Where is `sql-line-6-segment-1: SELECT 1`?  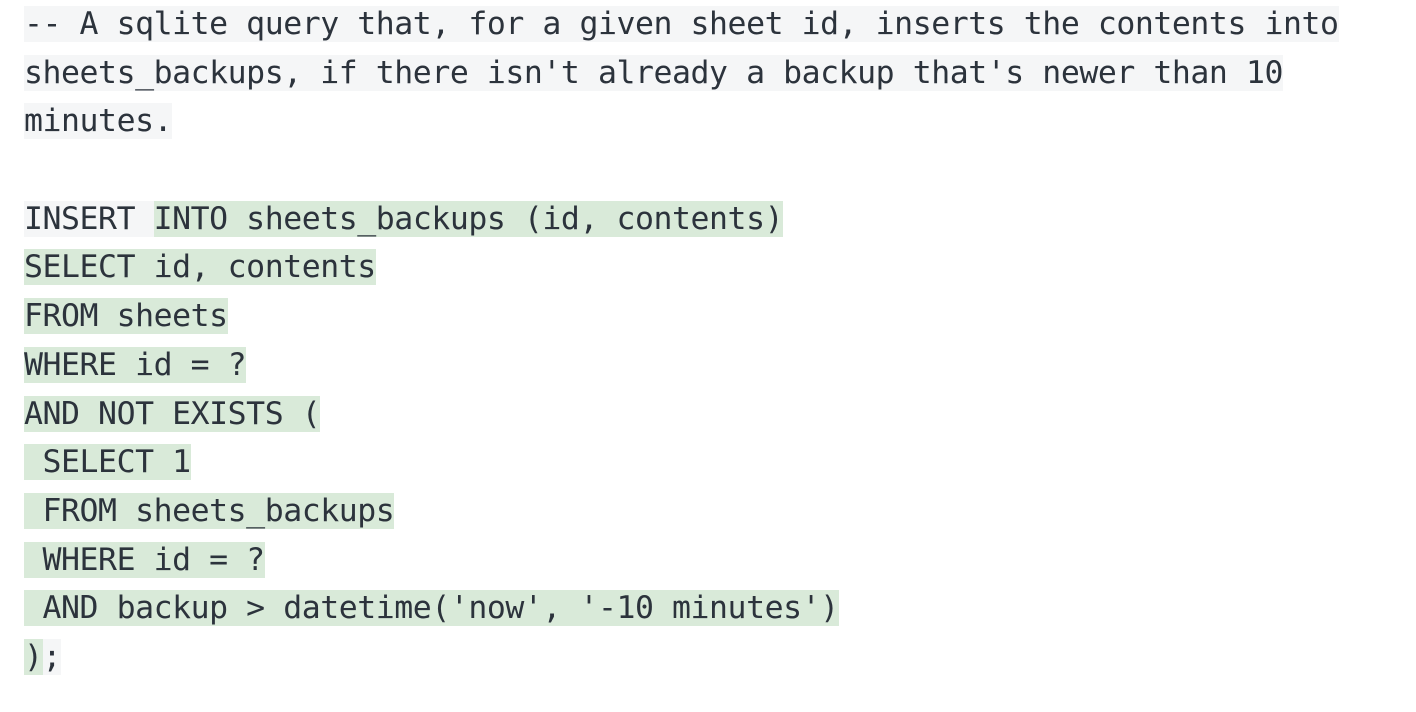
sql-line-6-segment-1: SELECT 1 is located at coordinates (107, 462).